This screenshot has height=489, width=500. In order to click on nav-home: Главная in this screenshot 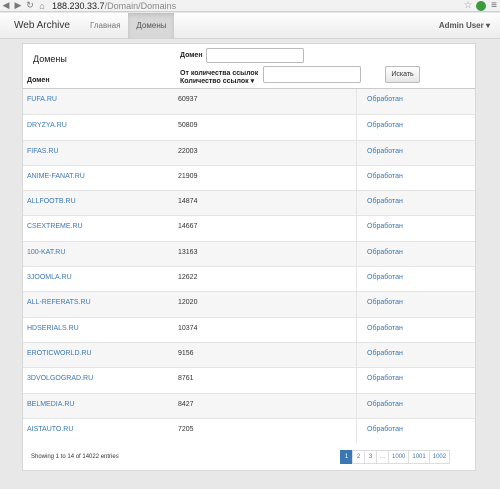, I will do `click(105, 26)`.